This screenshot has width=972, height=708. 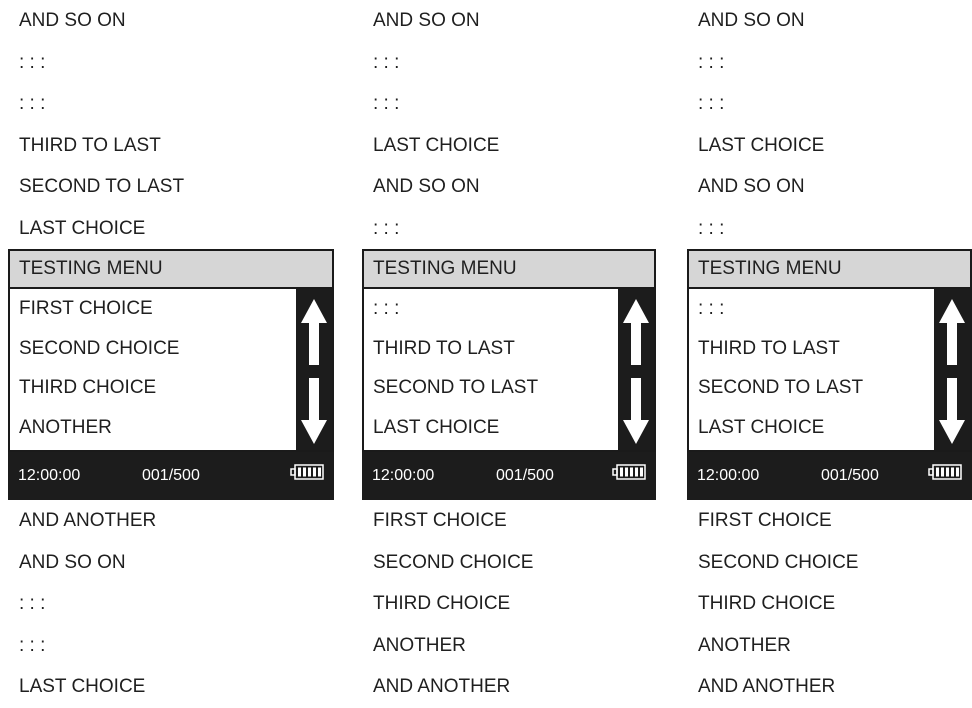 What do you see at coordinates (102, 186) in the screenshot?
I see `offscreen-item: SECOND TO LAST` at bounding box center [102, 186].